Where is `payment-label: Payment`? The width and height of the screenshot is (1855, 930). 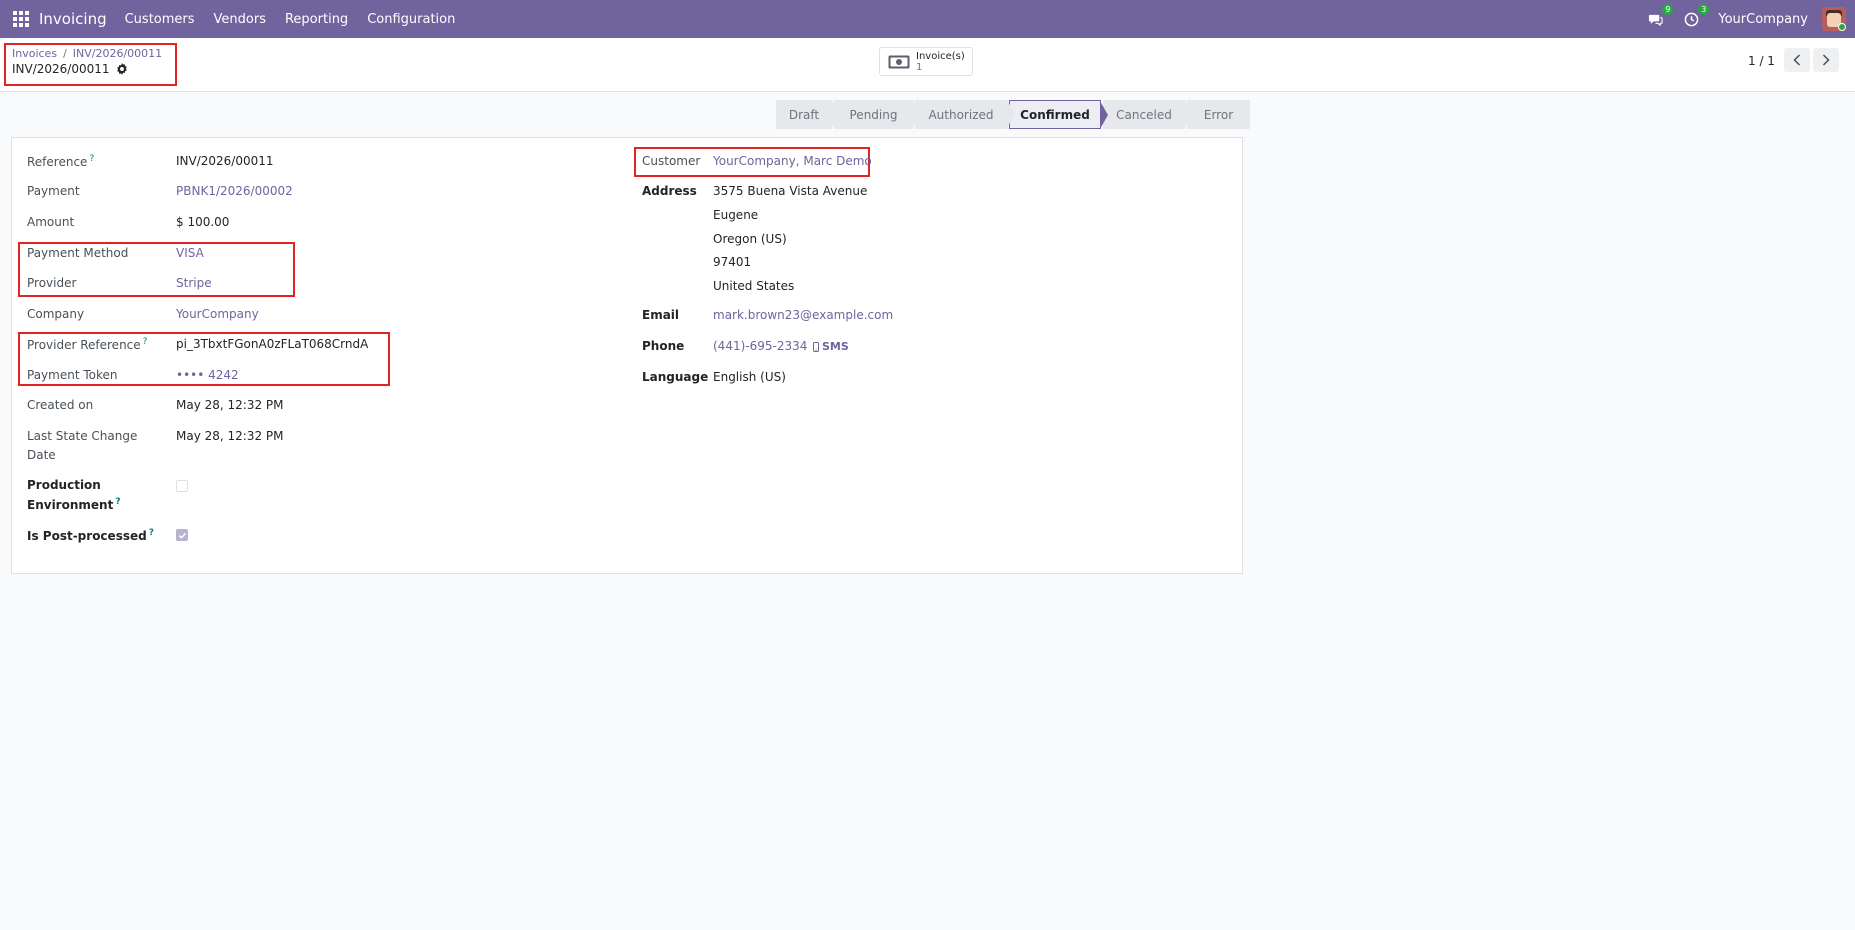 payment-label: Payment is located at coordinates (53, 191).